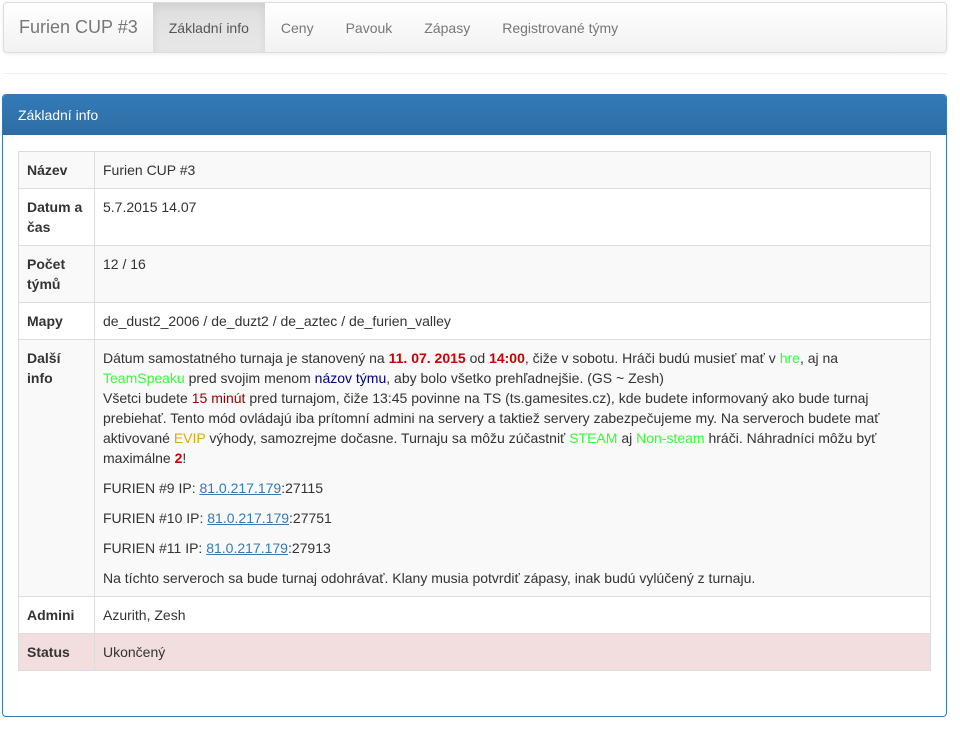 This screenshot has height=732, width=960. I want to click on row-label: Další info, so click(56, 468).